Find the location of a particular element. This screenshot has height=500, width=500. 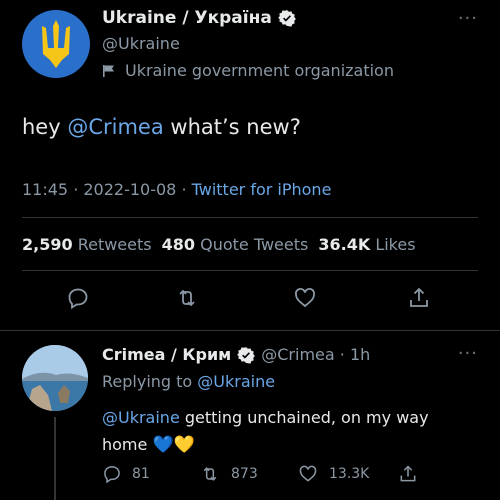

likes-stat: 36.4K Likes is located at coordinates (366, 244).